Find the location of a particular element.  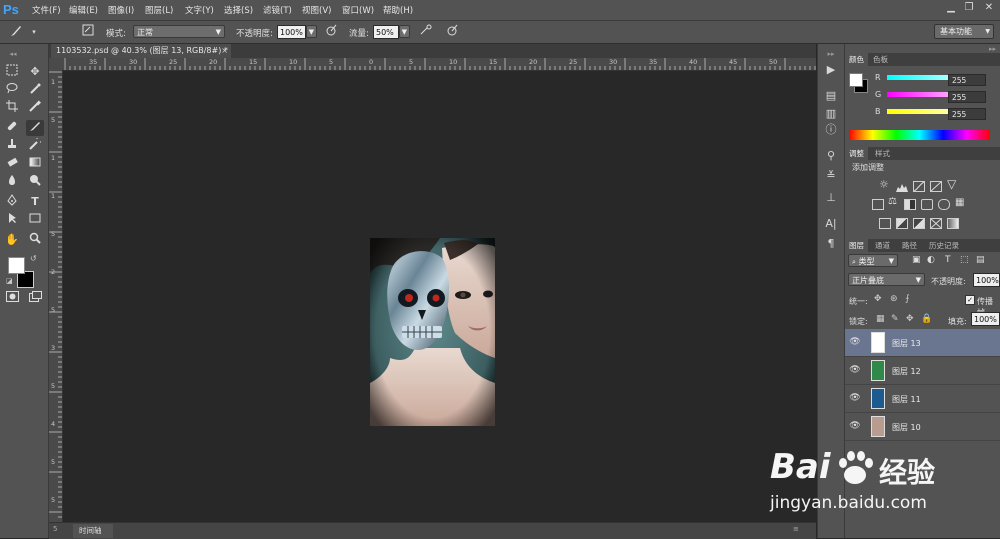

document-tab: 1103532.psd @ 40.3% (图层 13, RGB/8#) * × is located at coordinates (141, 51).